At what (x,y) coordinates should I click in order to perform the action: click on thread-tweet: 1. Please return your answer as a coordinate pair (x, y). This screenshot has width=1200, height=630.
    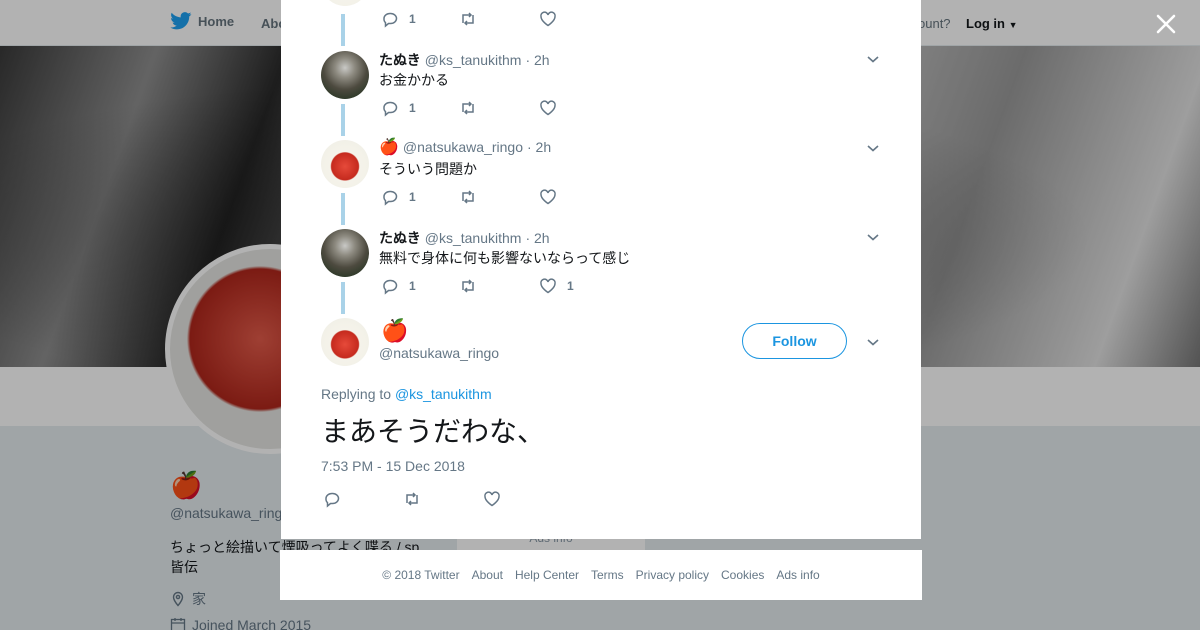
    Looking at the image, I should click on (601, 23).